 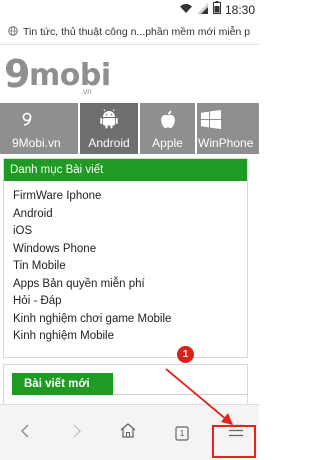 I want to click on list-item: Kinh nghiệm Mobile, so click(x=125, y=337).